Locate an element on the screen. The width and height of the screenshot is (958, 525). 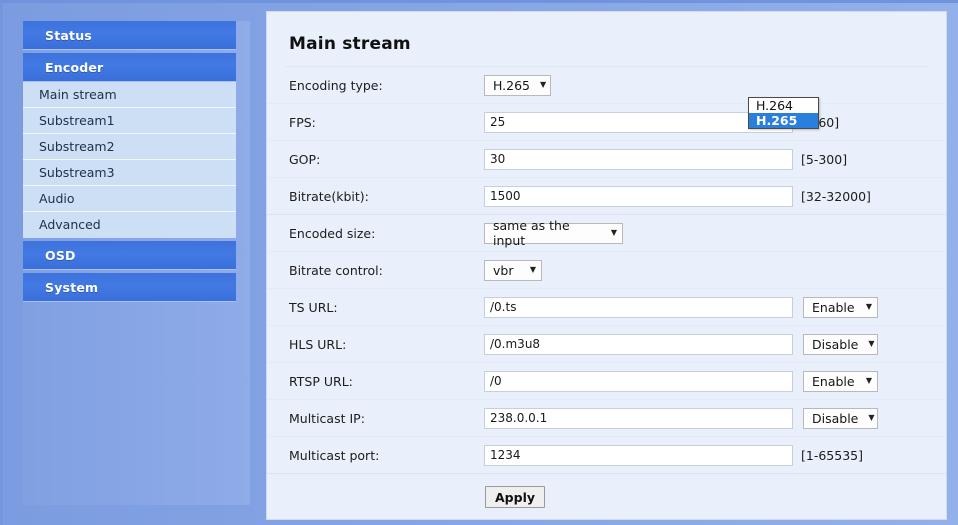
row-gop: GOP: [5-300] is located at coordinates (606, 159).